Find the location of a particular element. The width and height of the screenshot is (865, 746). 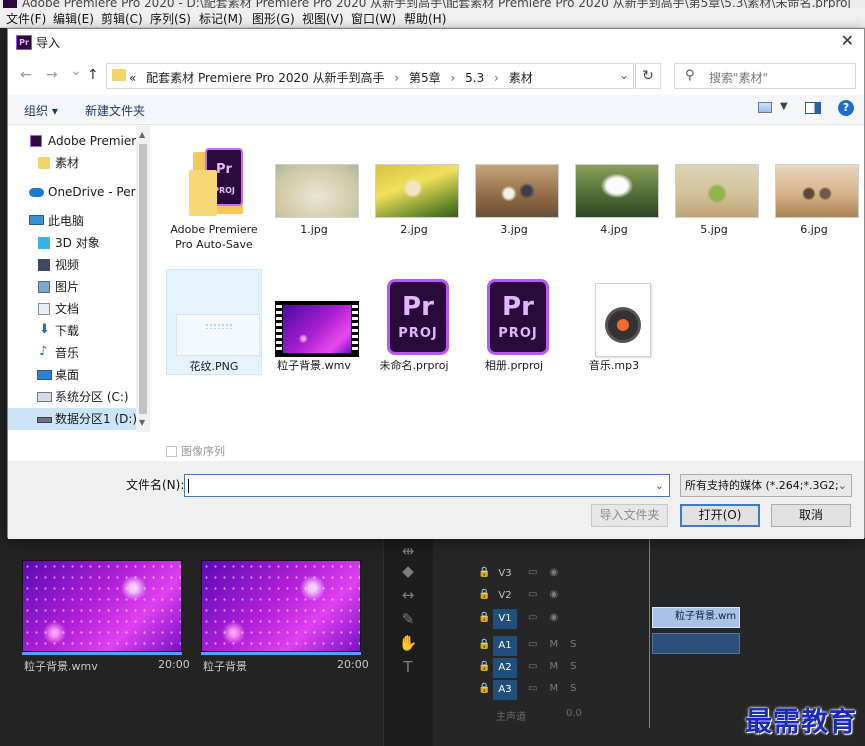

track-header-v3: 🔒 V3 ▭◉ is located at coordinates (560, 574).